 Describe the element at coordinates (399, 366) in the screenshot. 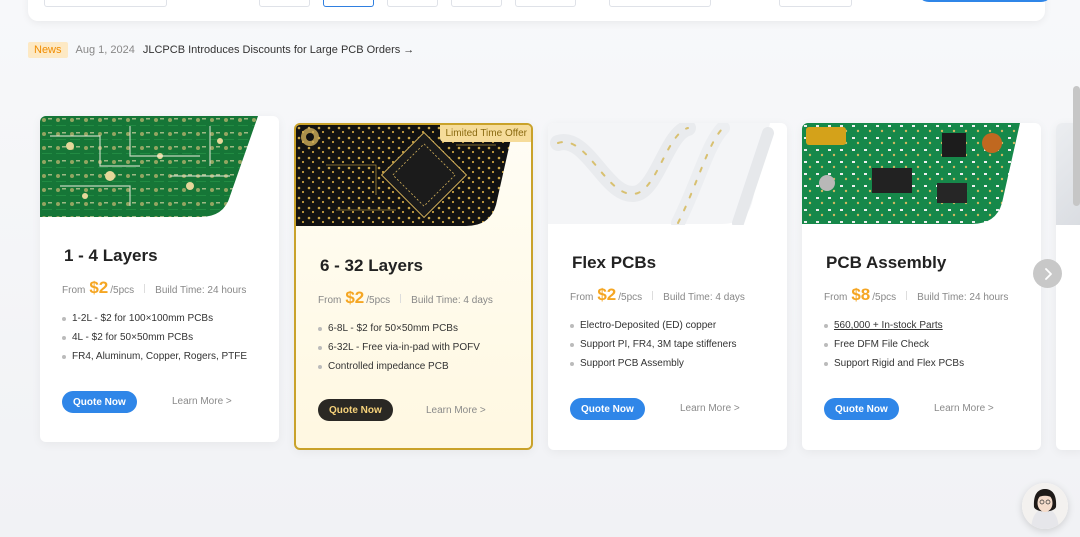

I see `feature-item: Controlled impedance PCB` at that location.